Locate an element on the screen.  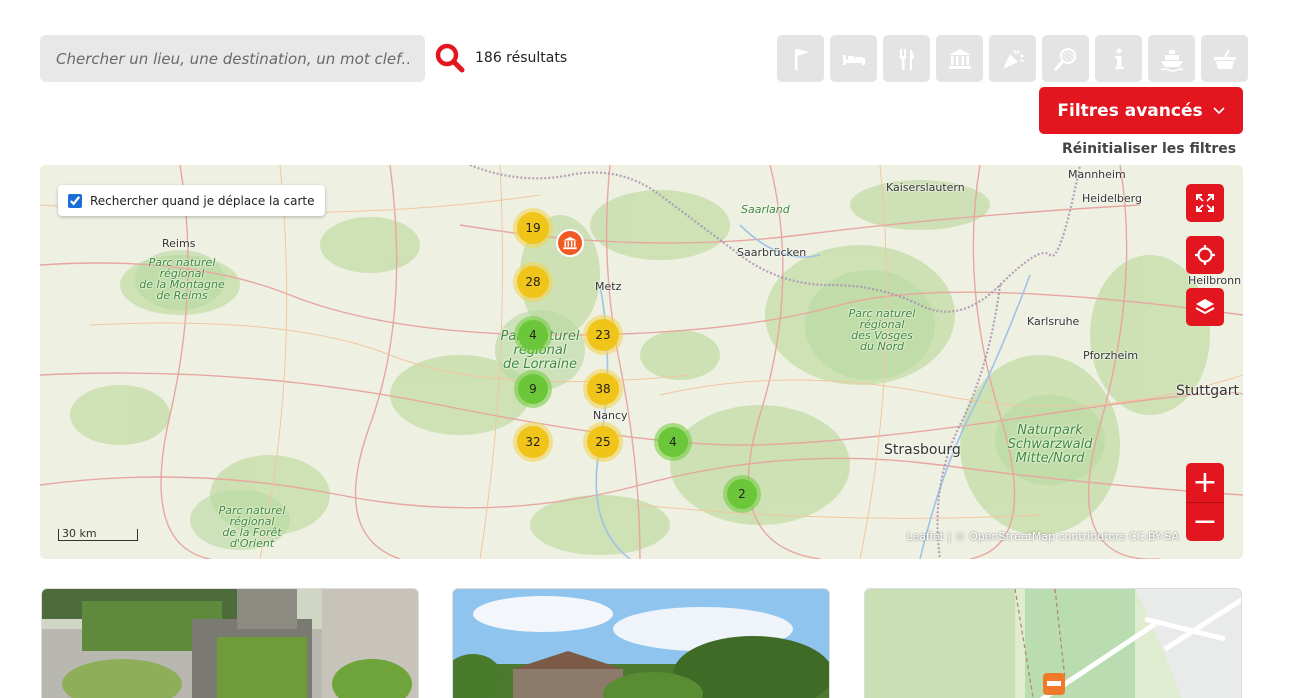
cluster-count: 32 is located at coordinates (533, 442).